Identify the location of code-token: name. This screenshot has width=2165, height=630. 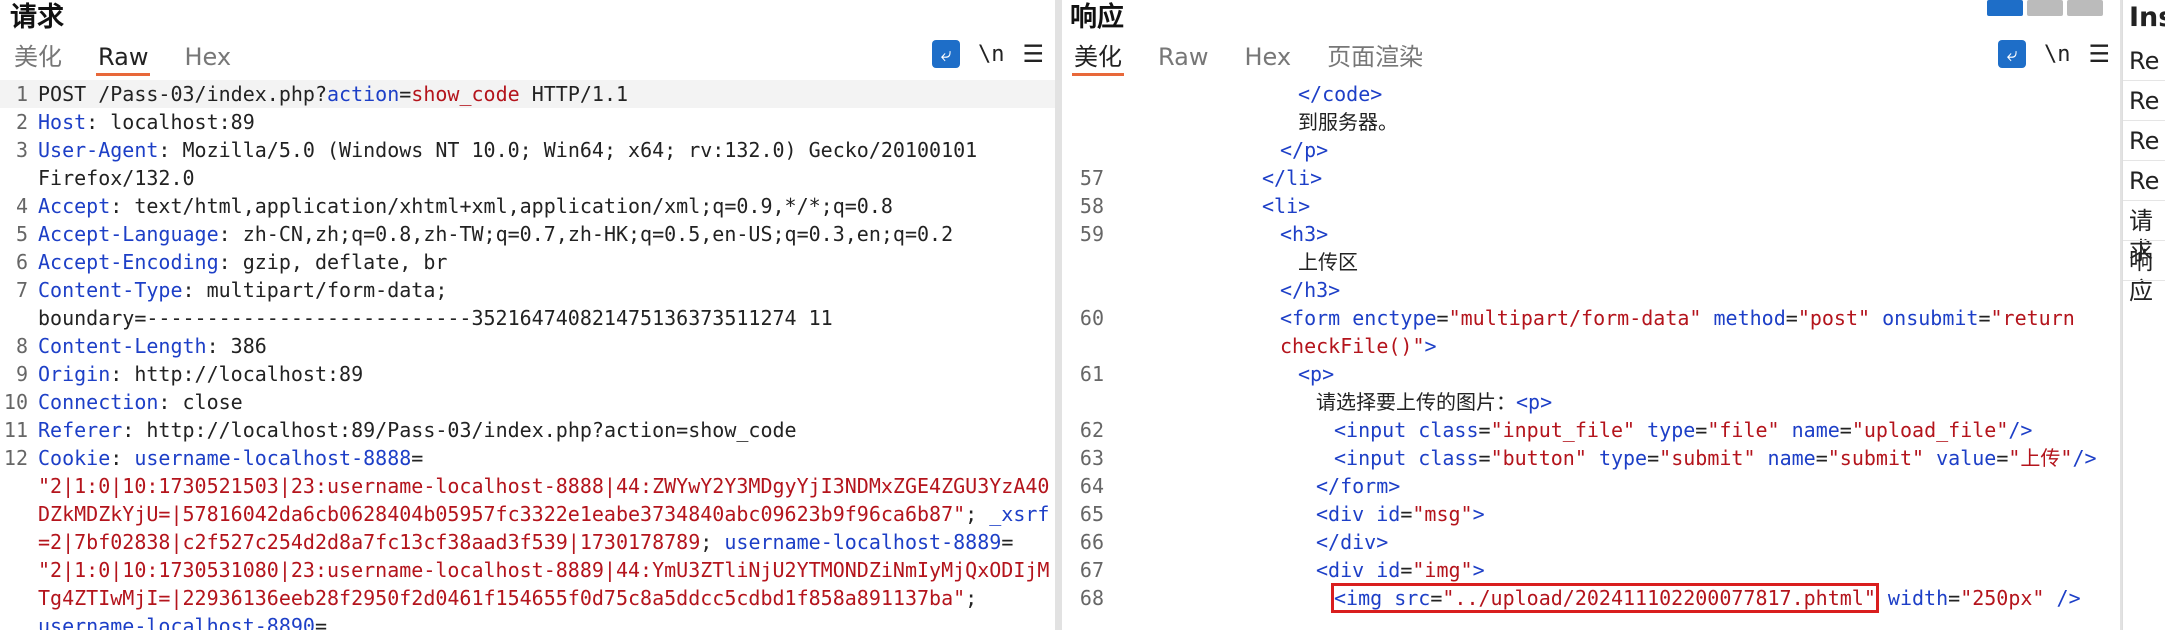
(1791, 458).